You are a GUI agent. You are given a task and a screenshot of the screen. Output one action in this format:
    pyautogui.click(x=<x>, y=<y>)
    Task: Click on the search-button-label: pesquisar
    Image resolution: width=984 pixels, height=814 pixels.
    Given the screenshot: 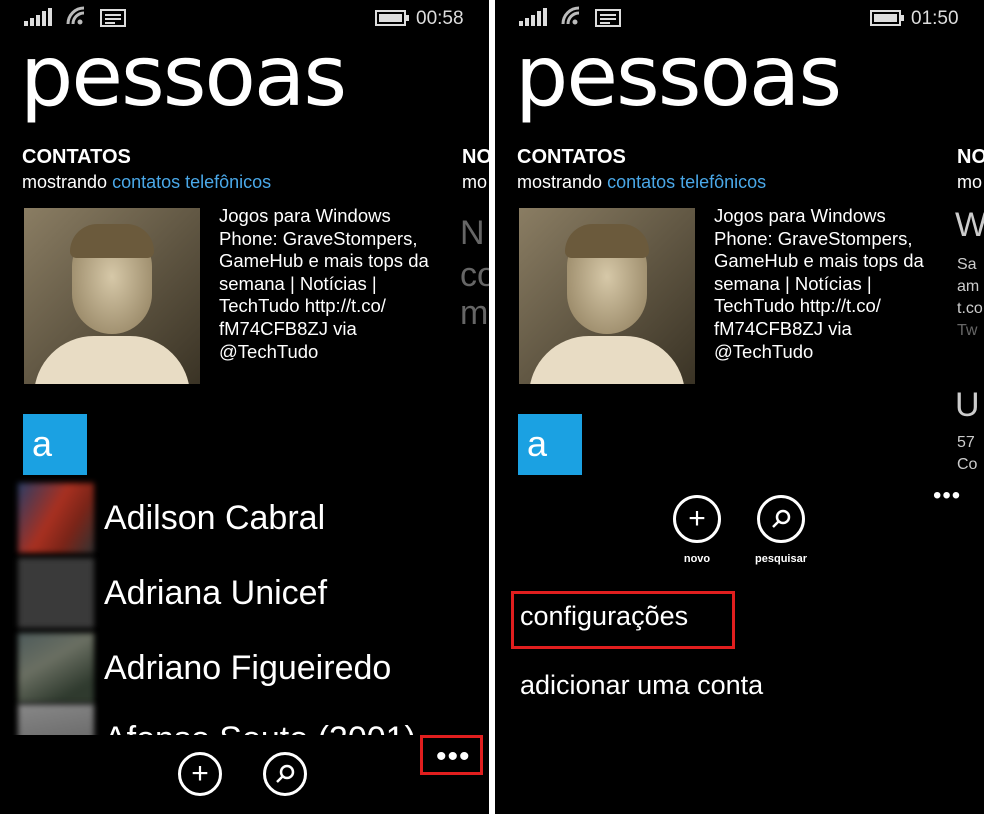 What is the action you would take?
    pyautogui.click(x=781, y=559)
    